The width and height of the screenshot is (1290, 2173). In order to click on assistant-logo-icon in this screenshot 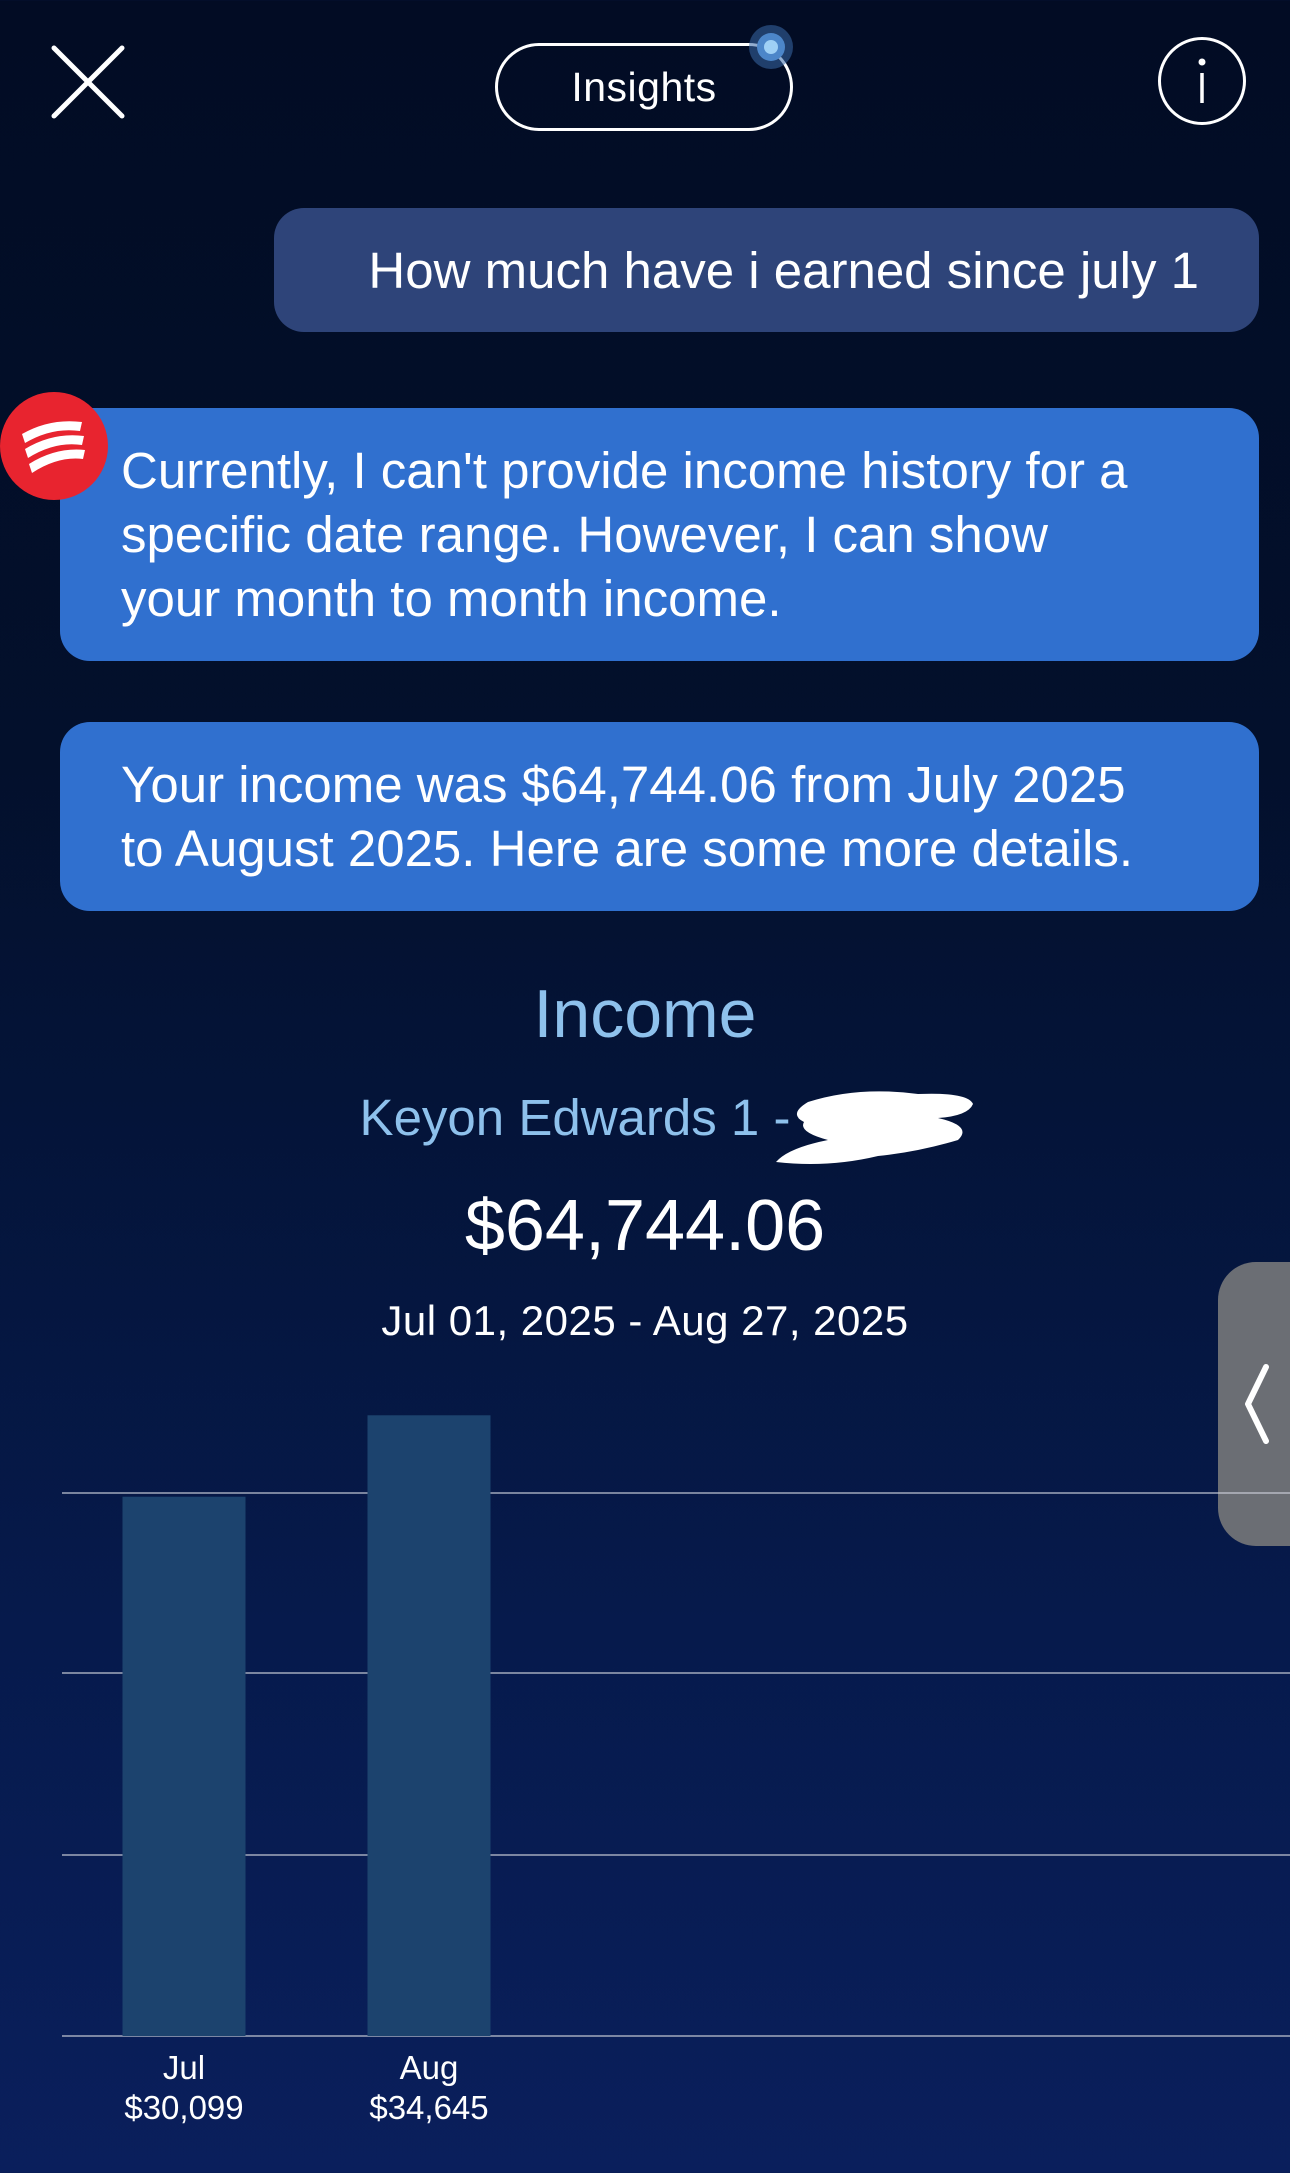, I will do `click(54, 446)`.